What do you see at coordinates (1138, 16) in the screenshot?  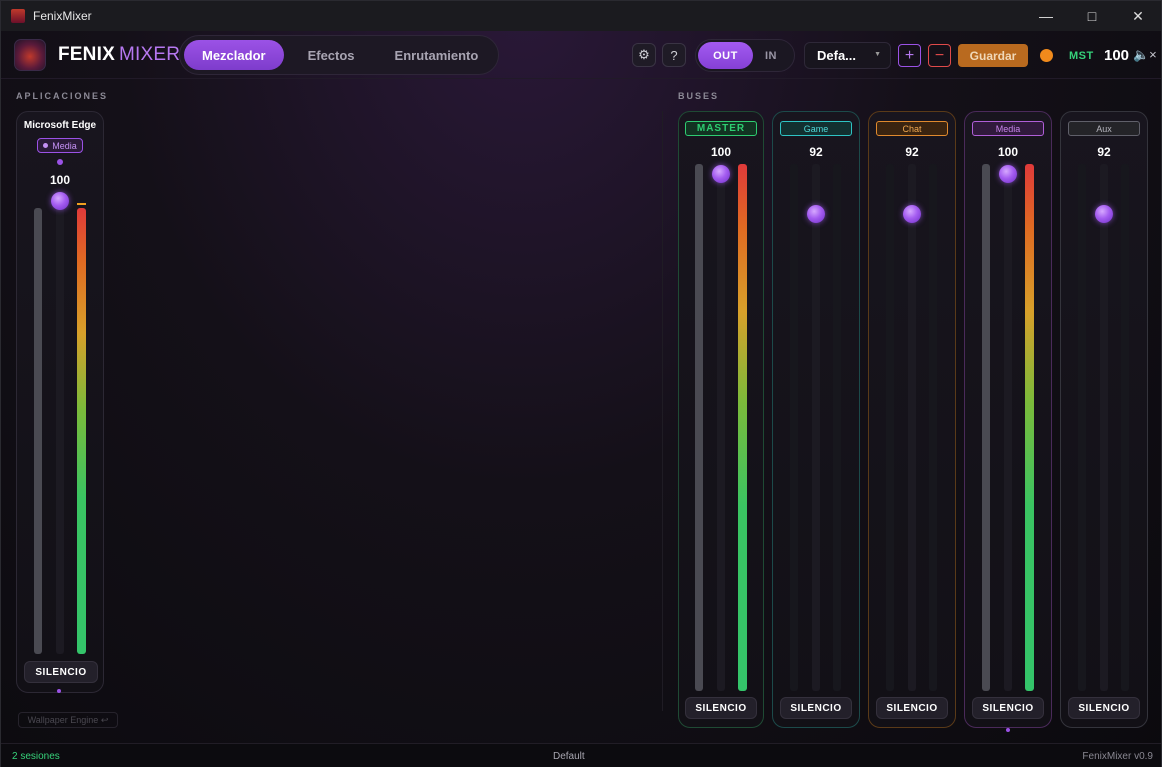 I see `close-button: ✕` at bounding box center [1138, 16].